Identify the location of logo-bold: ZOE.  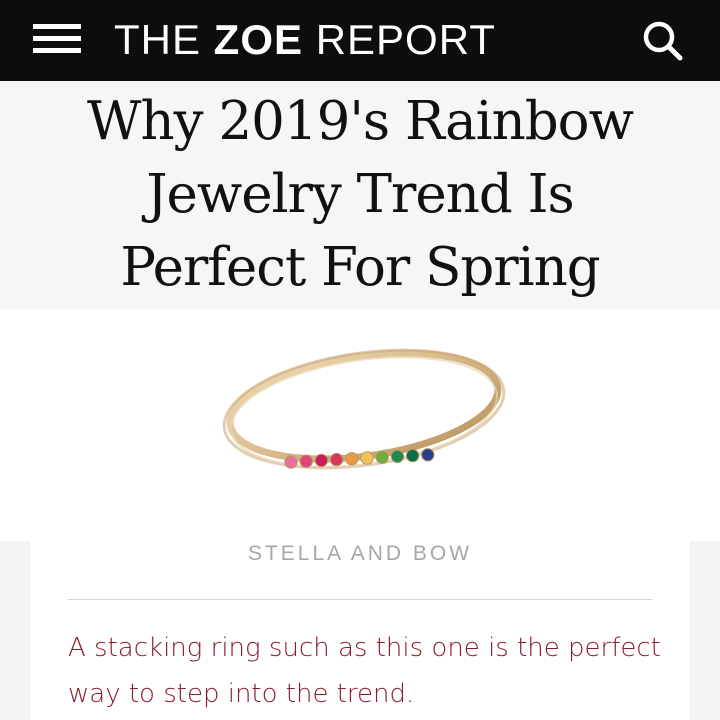
(258, 39).